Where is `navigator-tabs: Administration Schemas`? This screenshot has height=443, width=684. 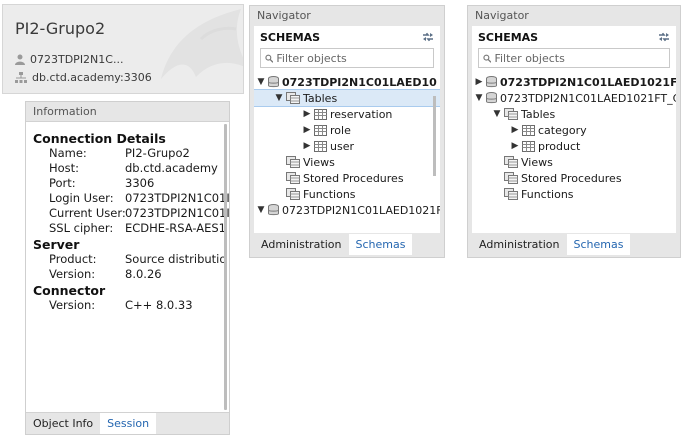
navigator-tabs: Administration Schemas is located at coordinates (551, 244).